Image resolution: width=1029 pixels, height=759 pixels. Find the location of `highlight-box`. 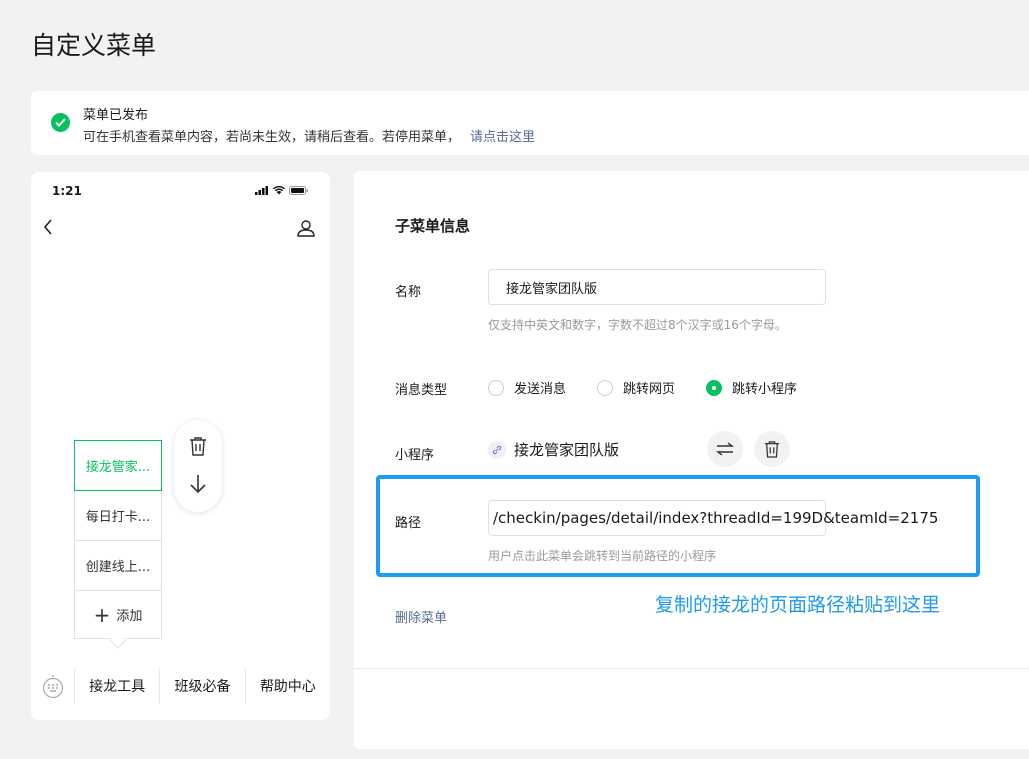

highlight-box is located at coordinates (678, 526).